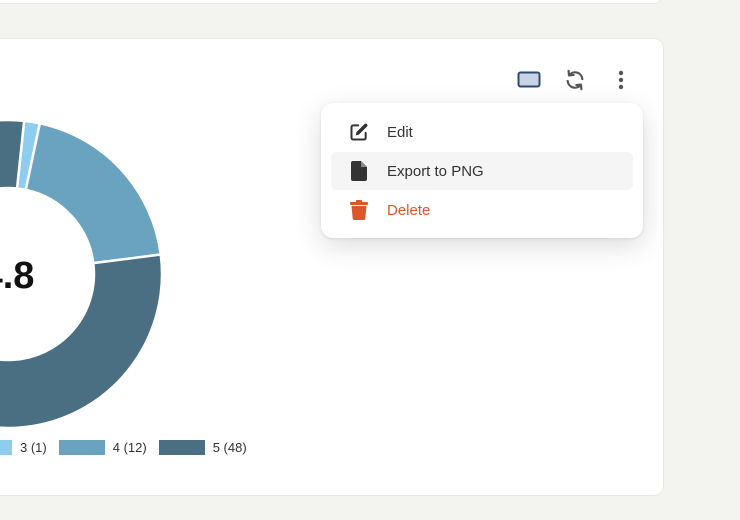 This screenshot has width=740, height=520. I want to click on chart-legend: 3 (1) 4 (12) 5 (48), so click(129, 447).